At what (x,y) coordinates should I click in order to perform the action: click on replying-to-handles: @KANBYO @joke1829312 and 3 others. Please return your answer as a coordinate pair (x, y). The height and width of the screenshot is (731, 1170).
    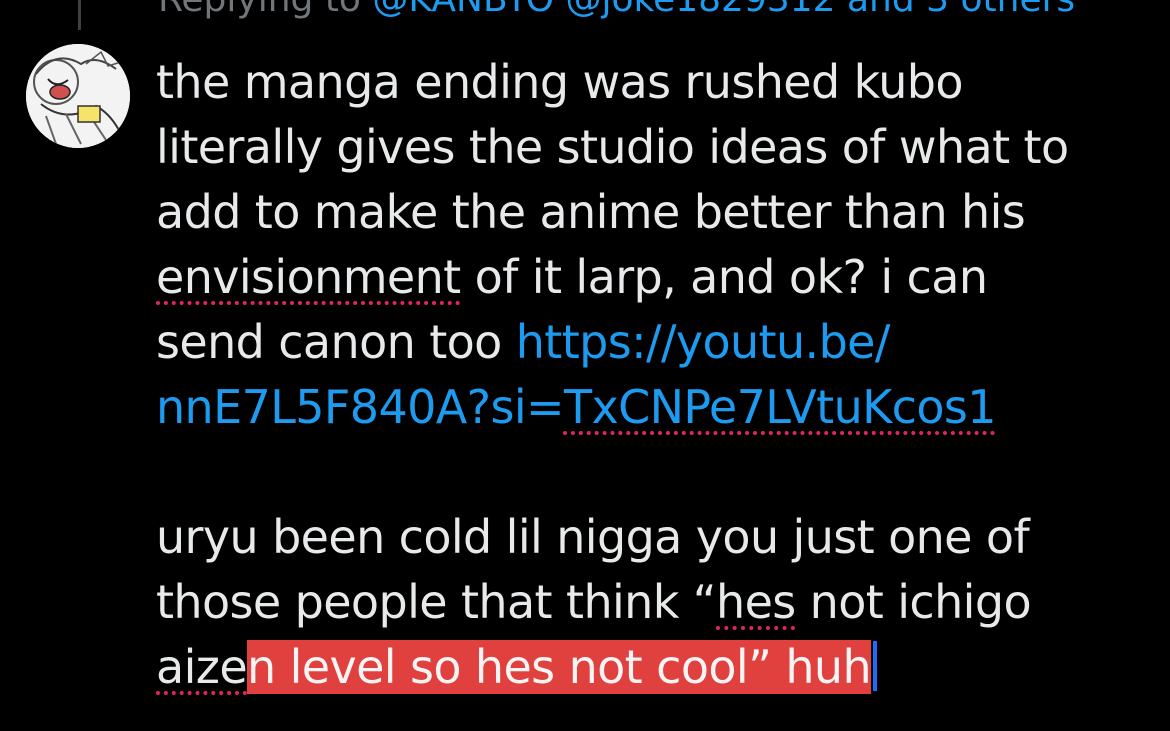
    Looking at the image, I should click on (723, 10).